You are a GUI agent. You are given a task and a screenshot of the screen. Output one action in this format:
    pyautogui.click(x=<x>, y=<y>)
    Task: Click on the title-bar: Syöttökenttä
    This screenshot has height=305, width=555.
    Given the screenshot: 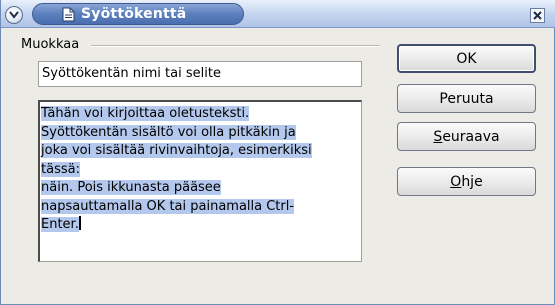 What is the action you would take?
    pyautogui.click(x=278, y=14)
    